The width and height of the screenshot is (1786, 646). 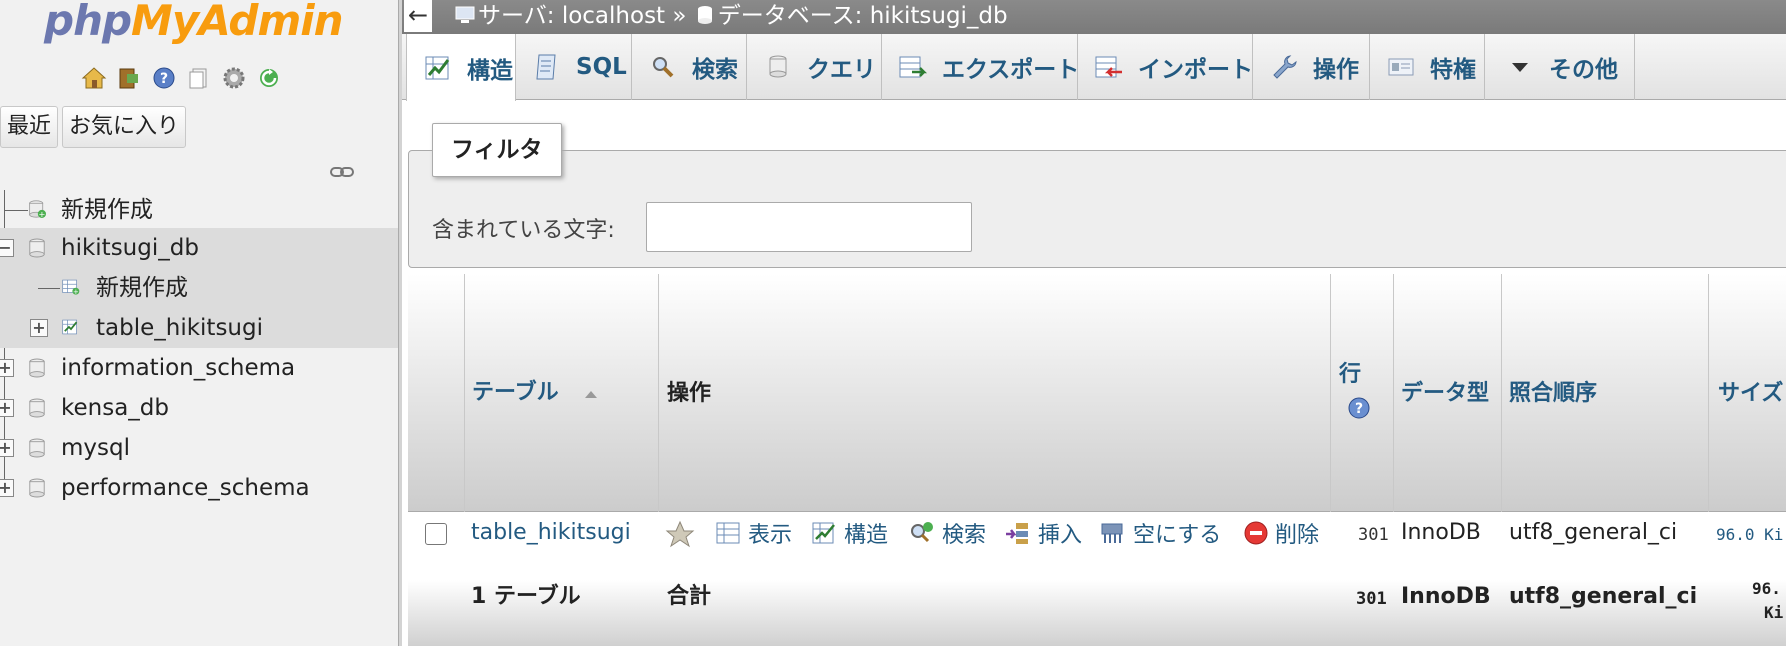 What do you see at coordinates (1177, 535) in the screenshot?
I see `action-label: 空にする` at bounding box center [1177, 535].